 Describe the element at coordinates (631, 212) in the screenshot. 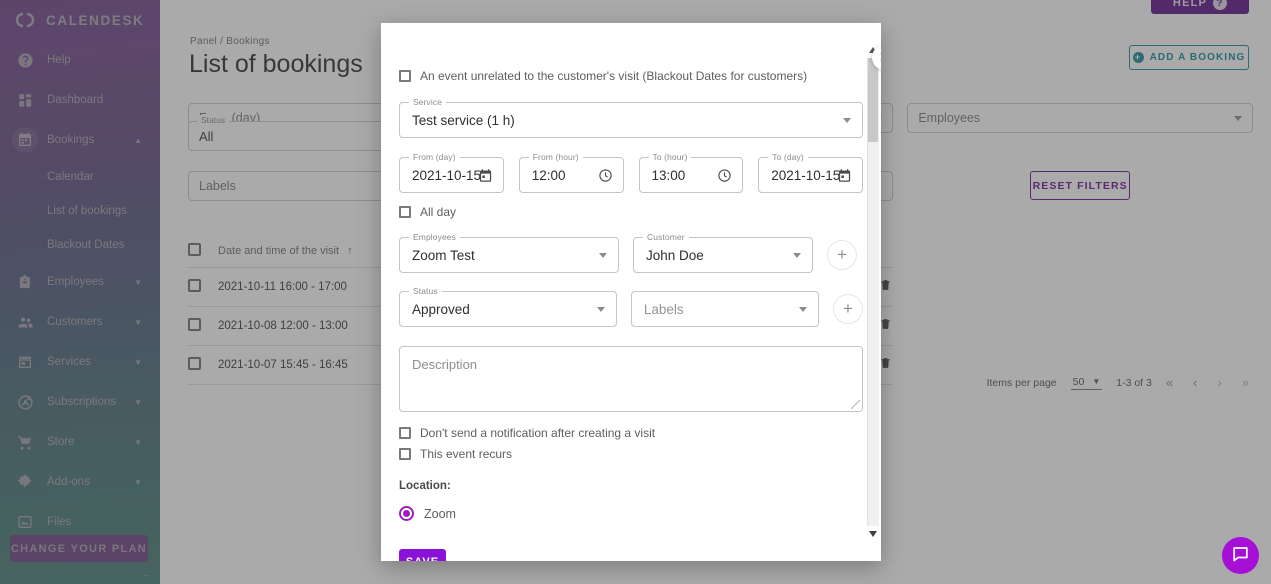

I see `all-day-checkbox-row: All day` at that location.